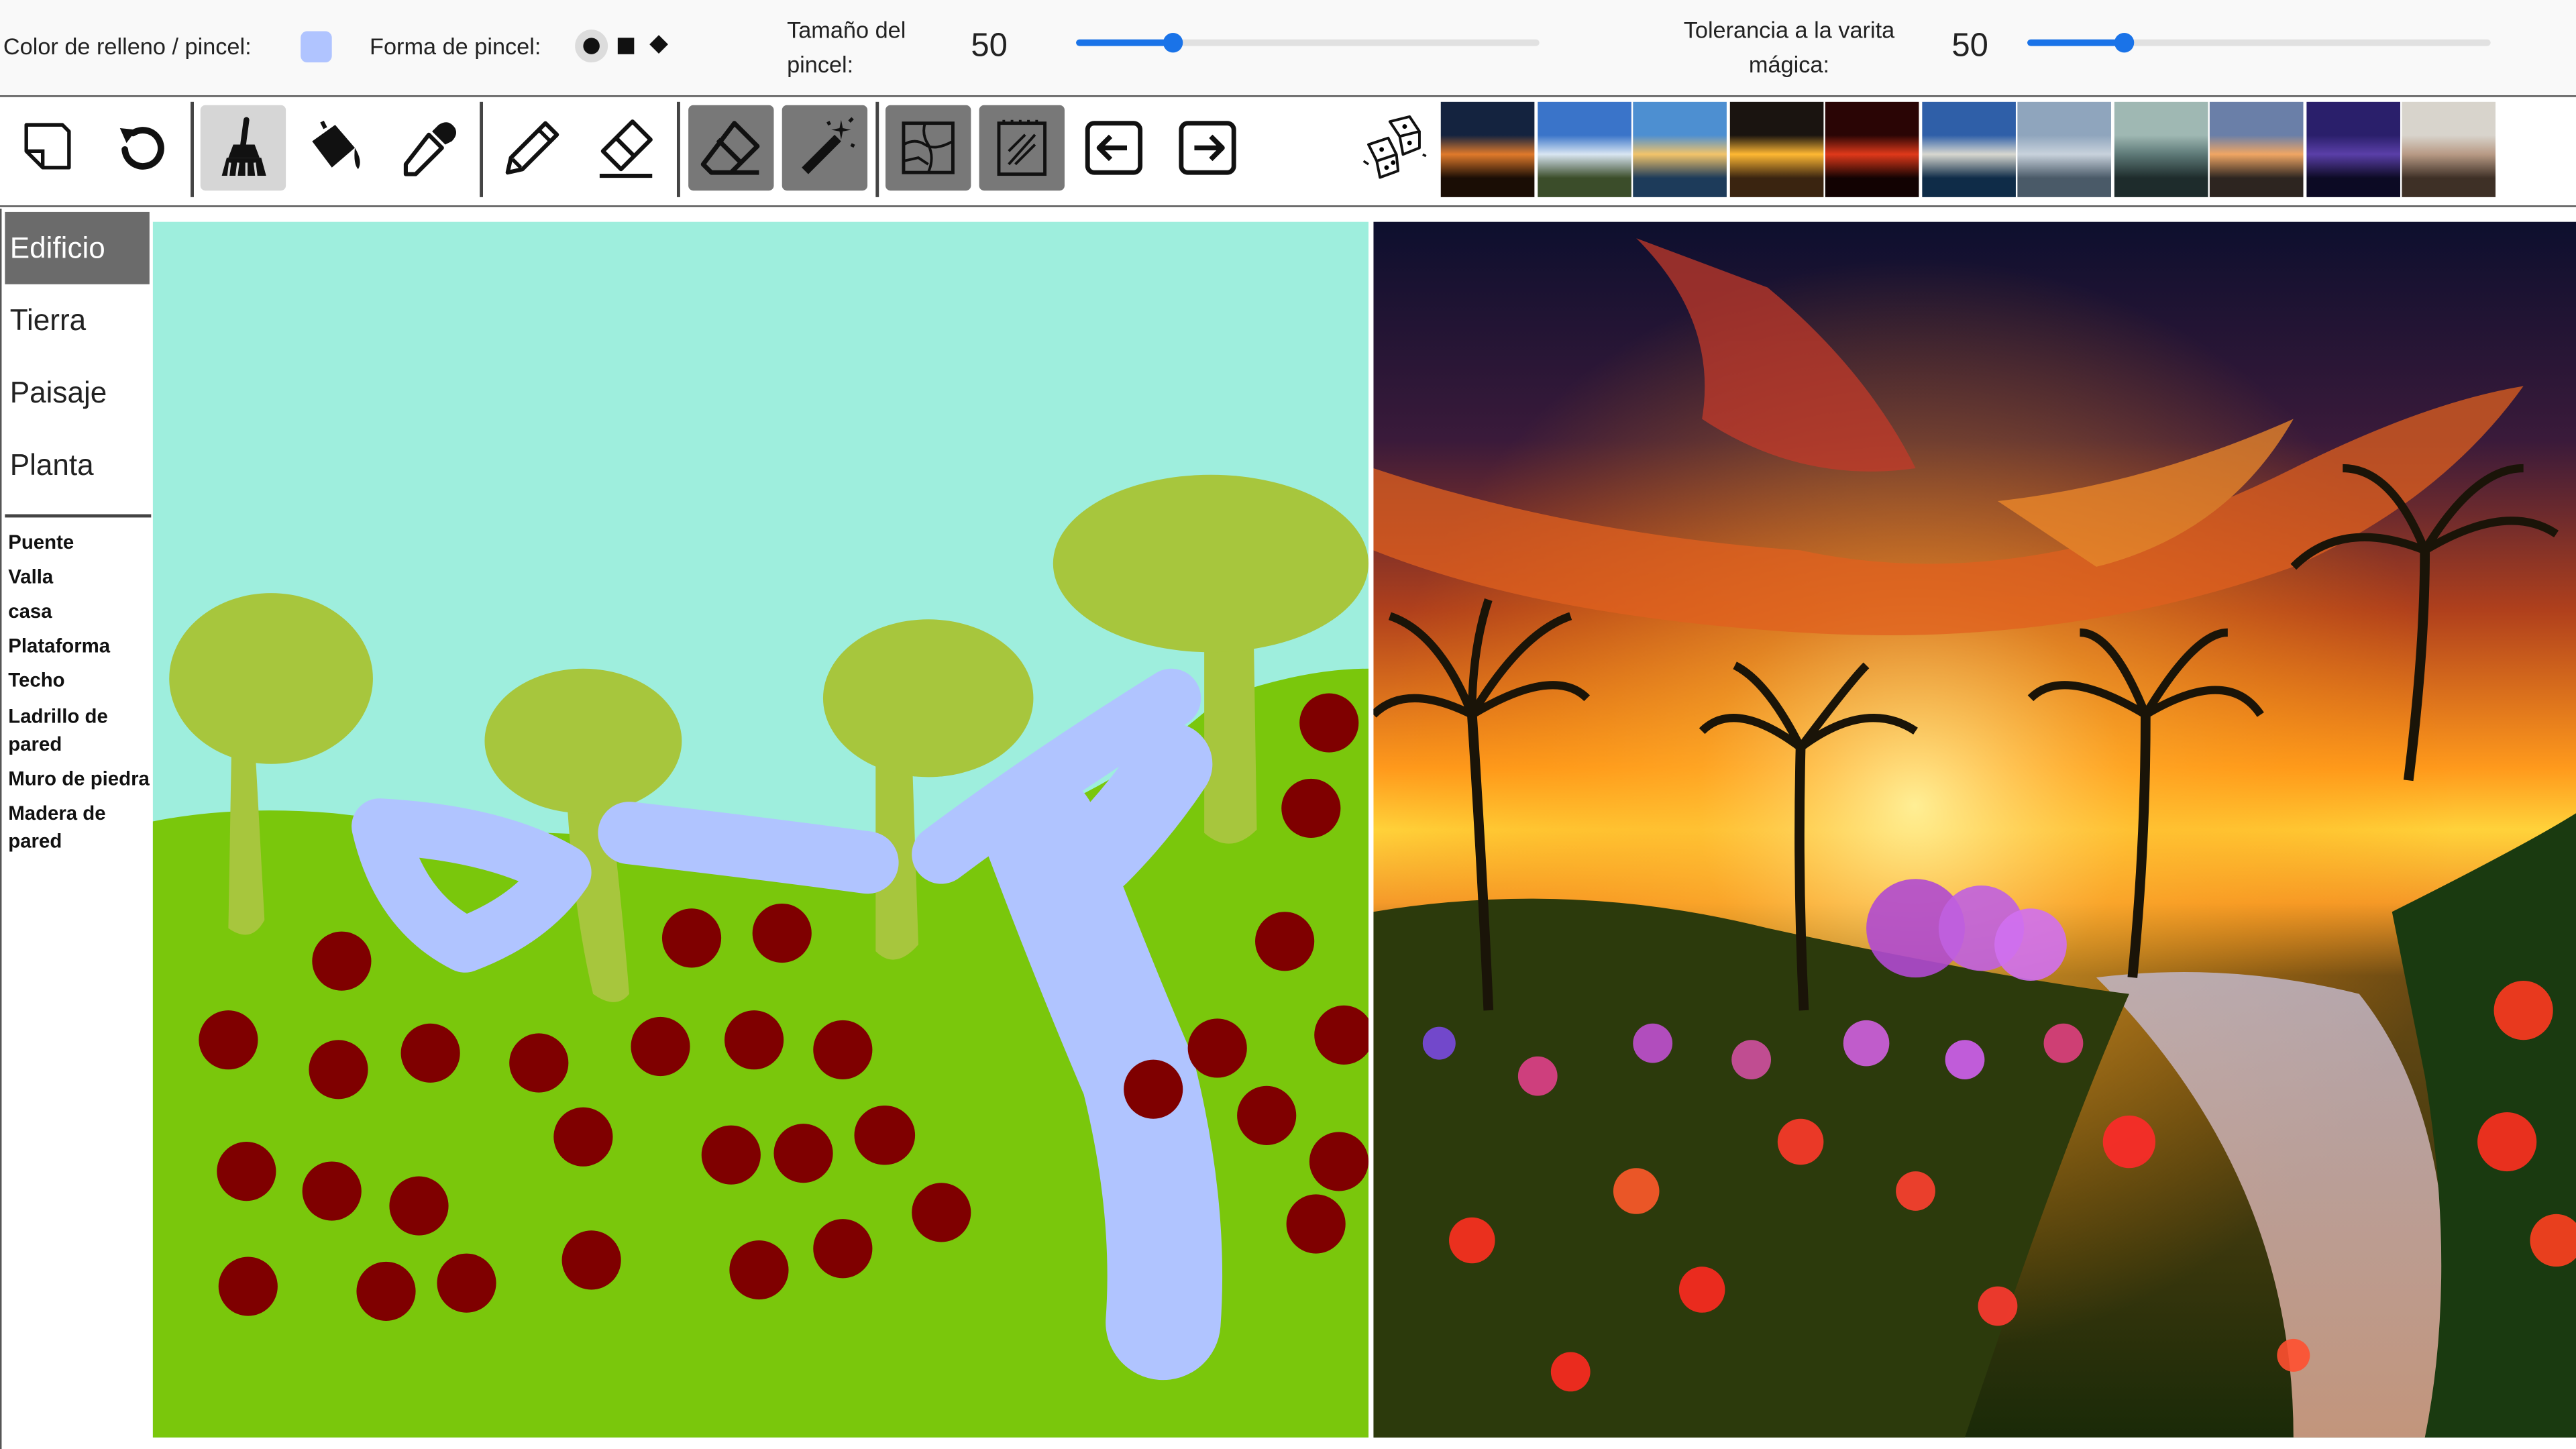  What do you see at coordinates (77, 247) in the screenshot?
I see `category-tab-edificio: Edificio` at bounding box center [77, 247].